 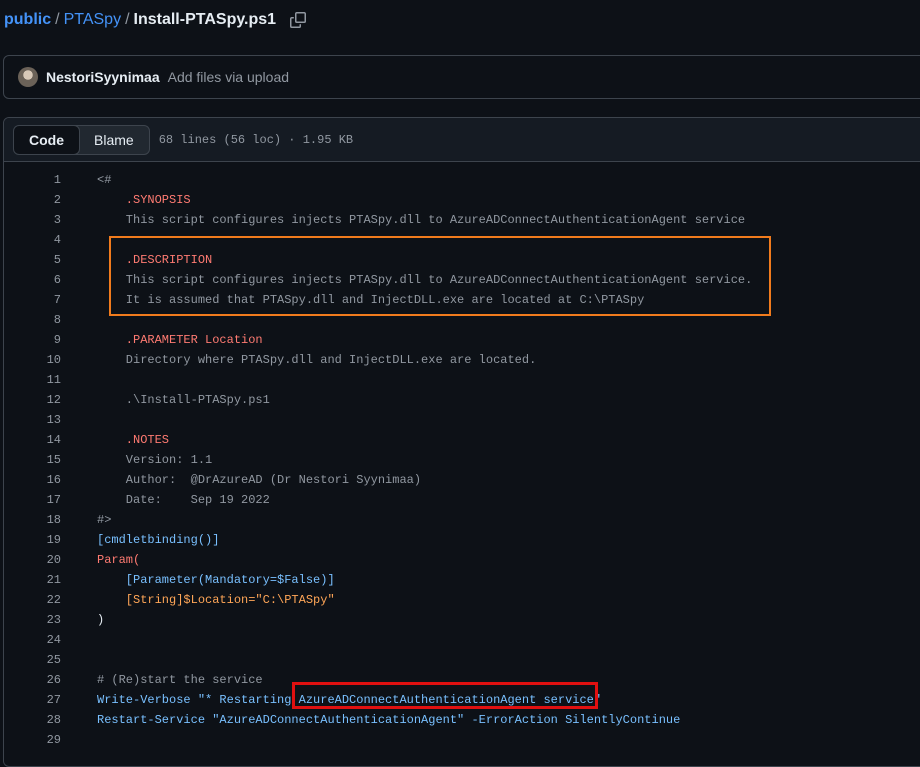 What do you see at coordinates (32, 720) in the screenshot?
I see `line-number: 28` at bounding box center [32, 720].